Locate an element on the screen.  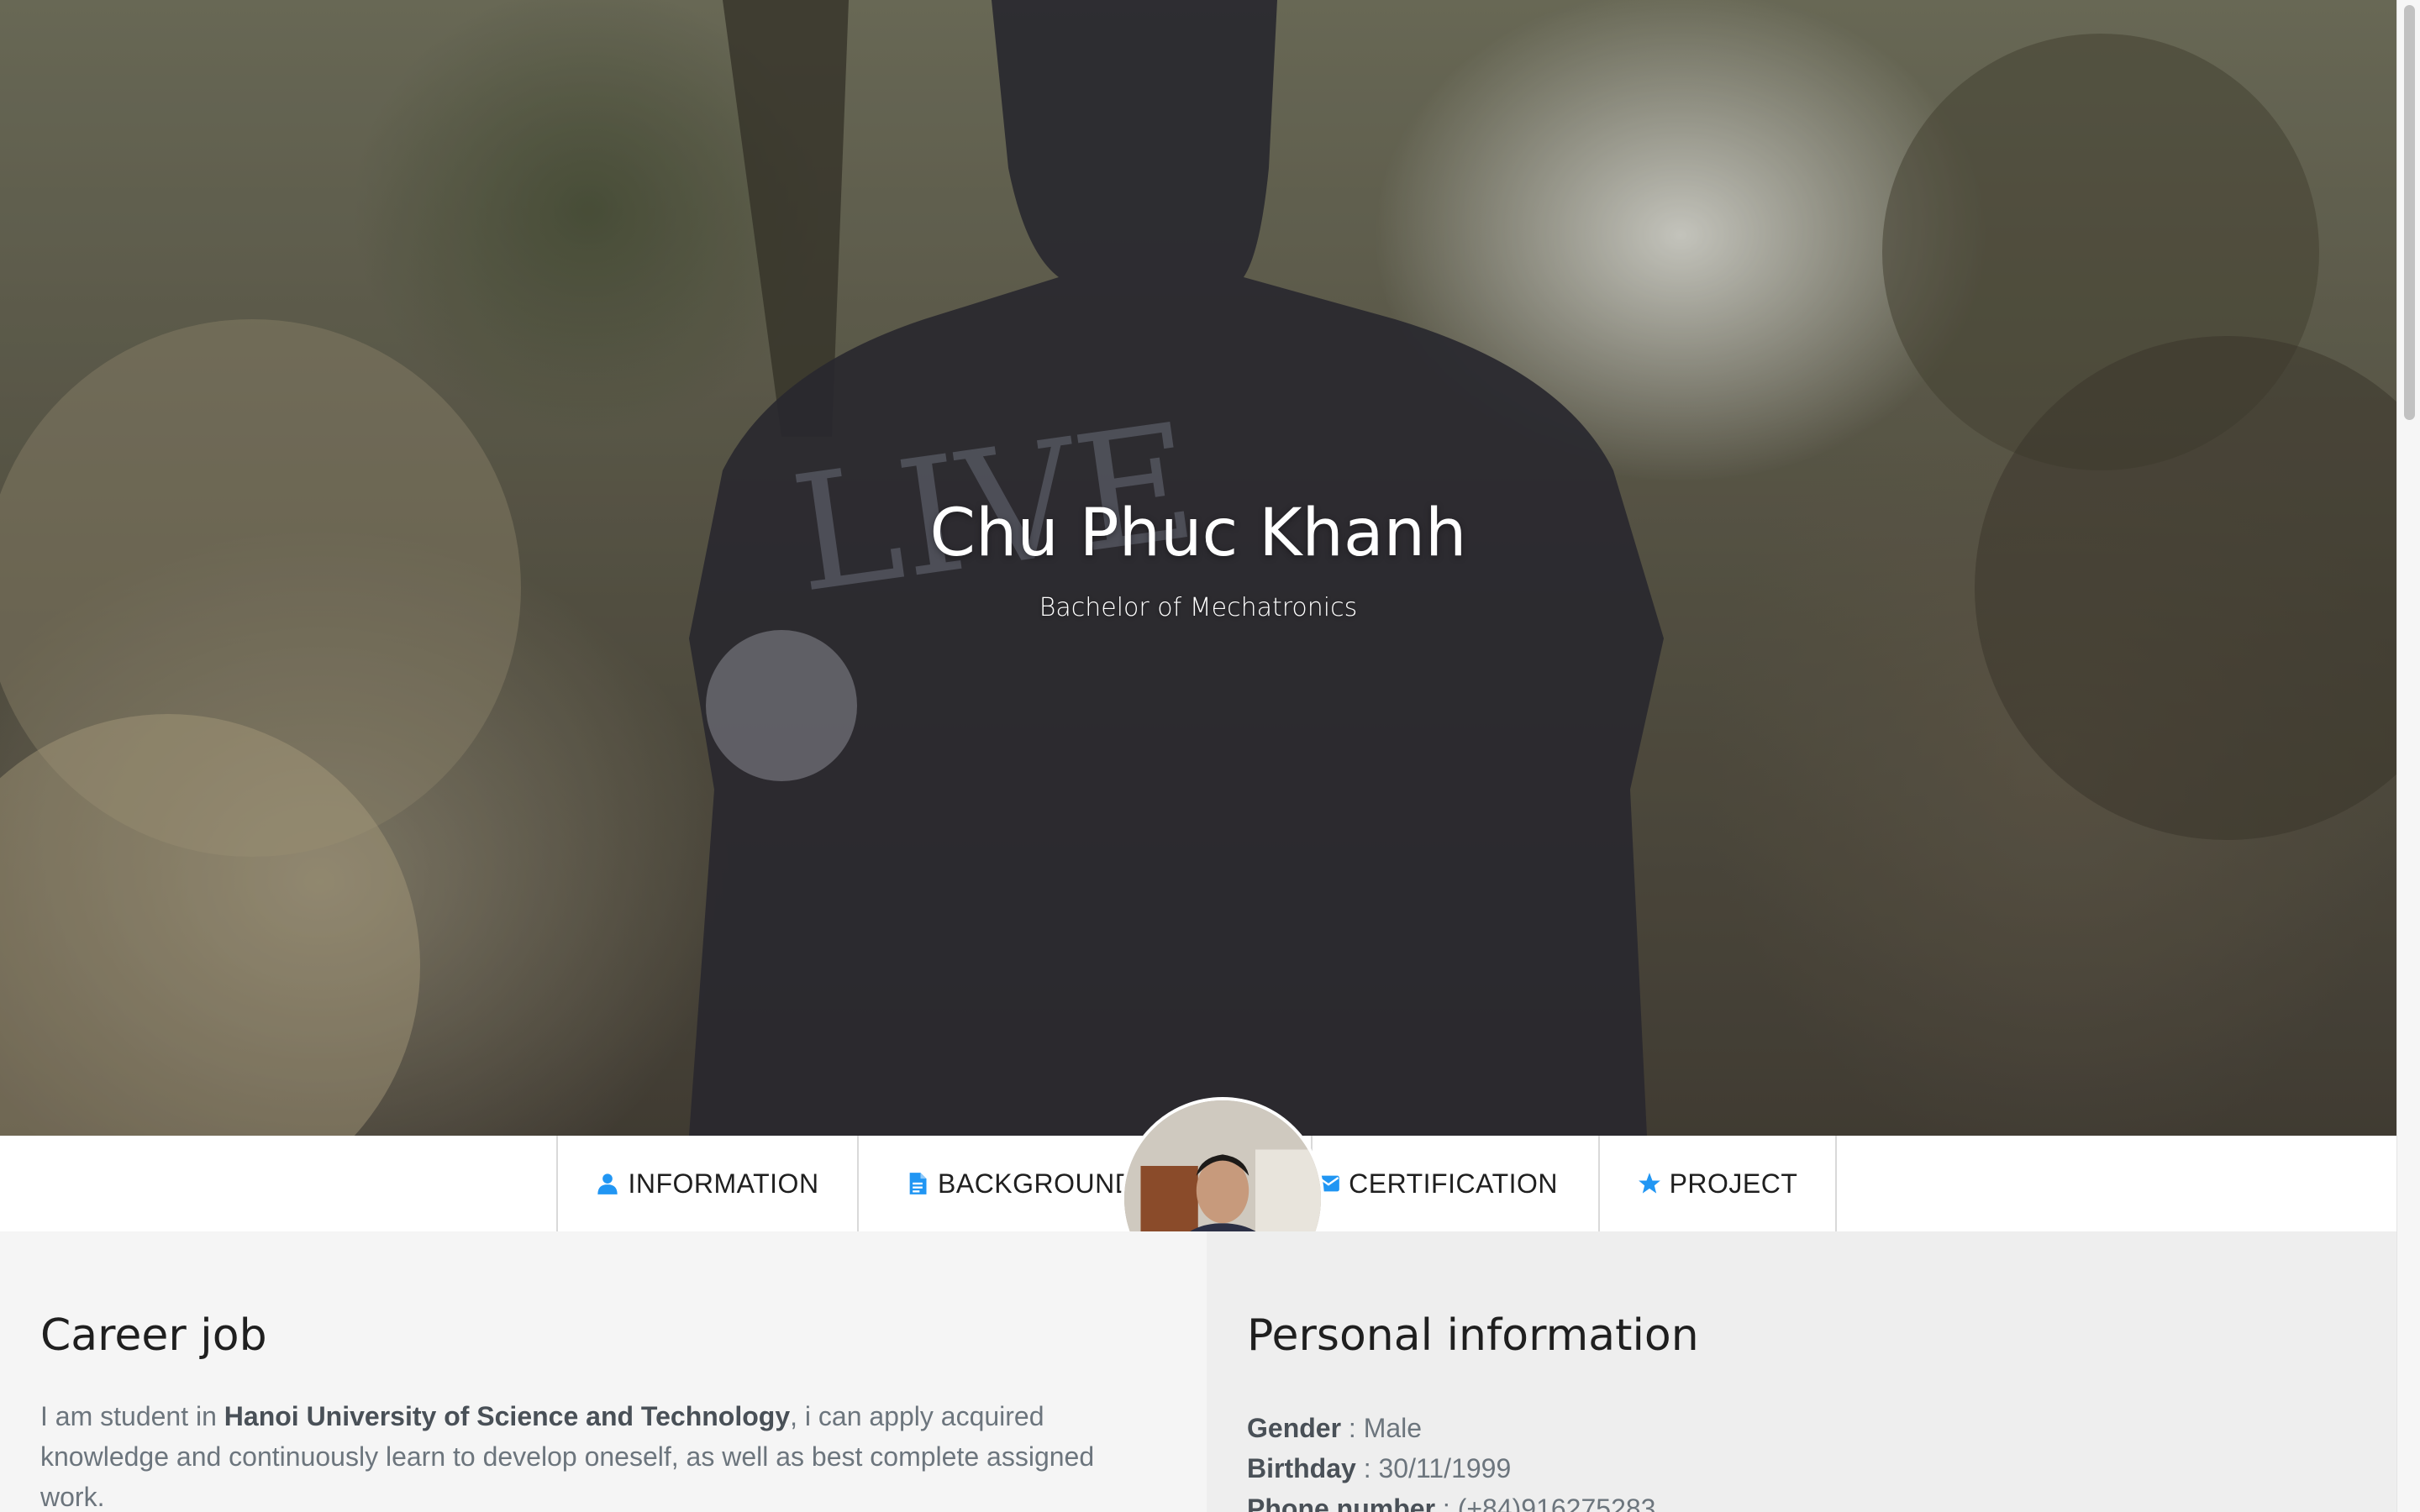
career-title: Career job is located at coordinates (153, 1335).